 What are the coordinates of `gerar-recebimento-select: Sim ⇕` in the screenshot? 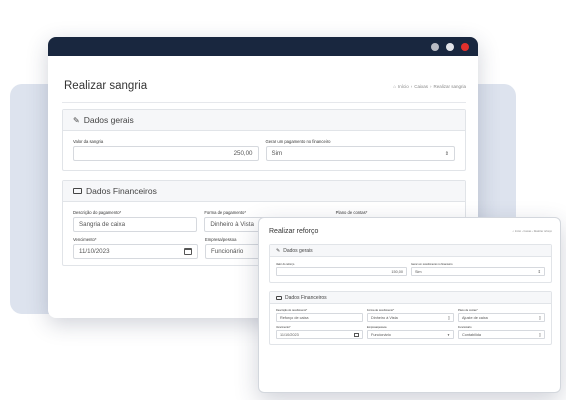 It's located at (478, 271).